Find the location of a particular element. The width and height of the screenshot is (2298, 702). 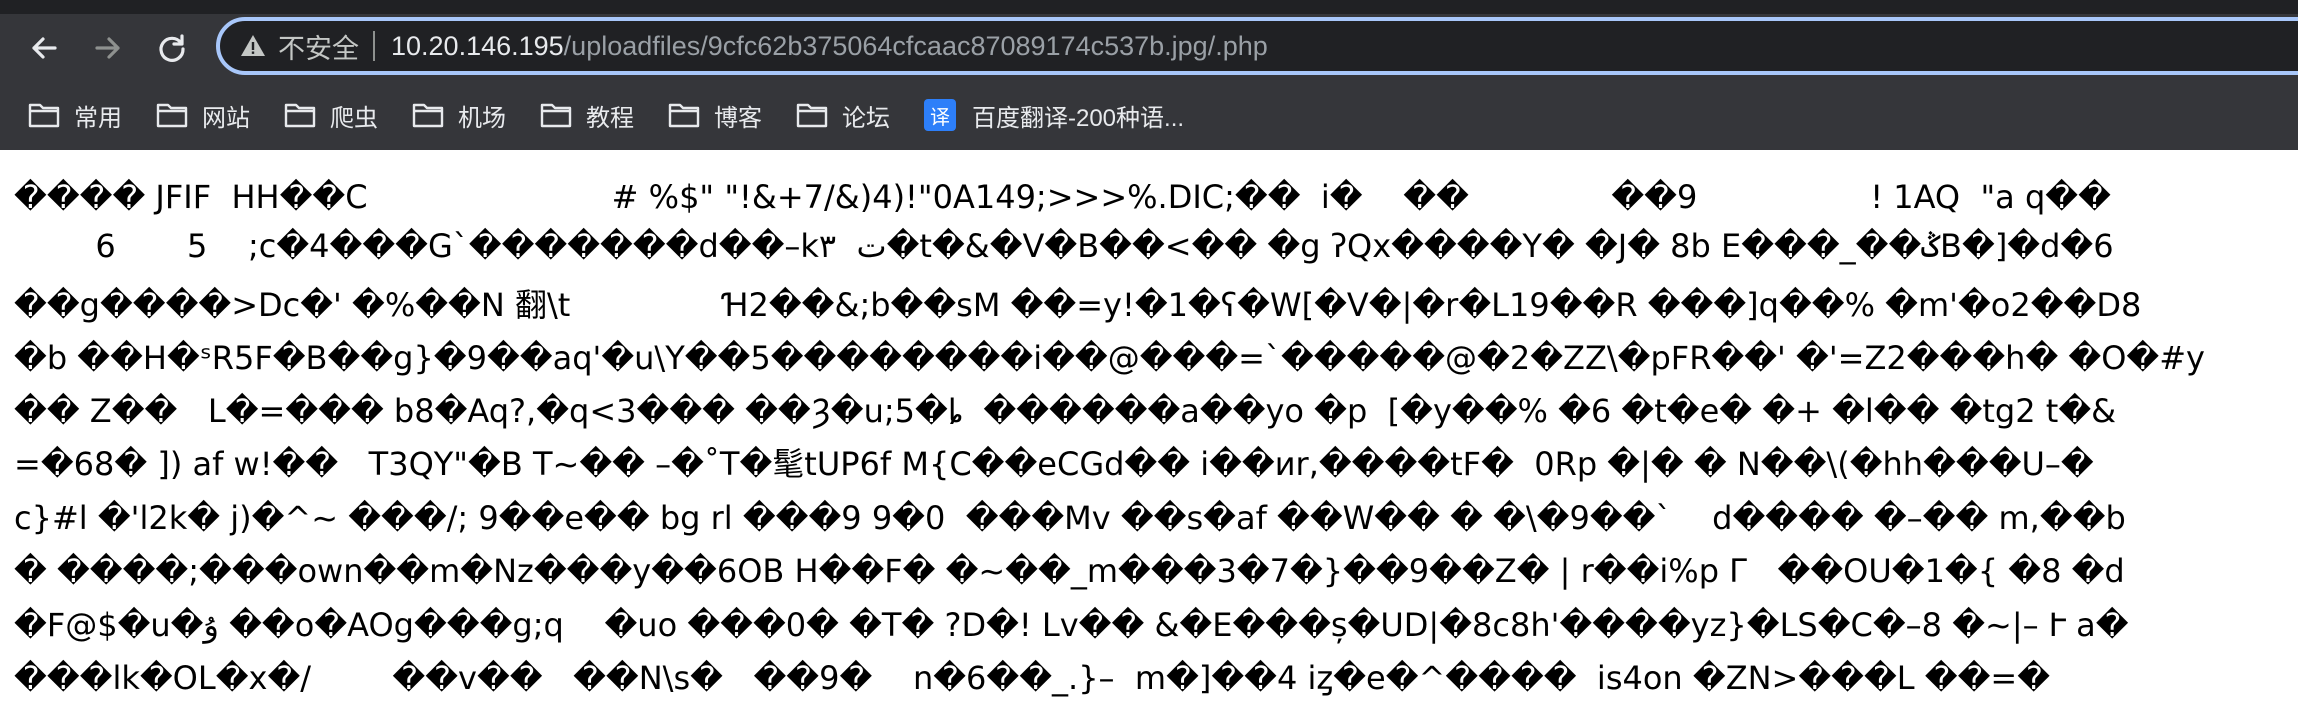

reload-button is located at coordinates (172, 48).